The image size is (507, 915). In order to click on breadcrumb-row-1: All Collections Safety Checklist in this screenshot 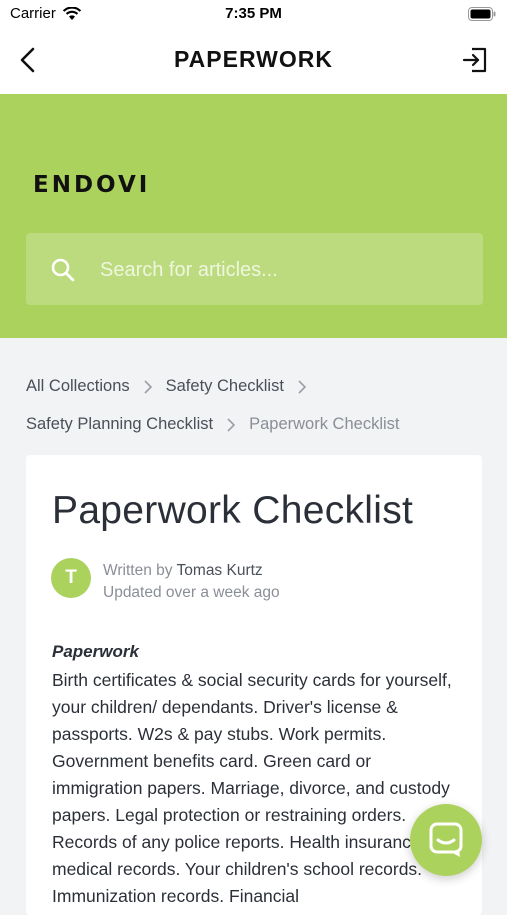, I will do `click(173, 386)`.